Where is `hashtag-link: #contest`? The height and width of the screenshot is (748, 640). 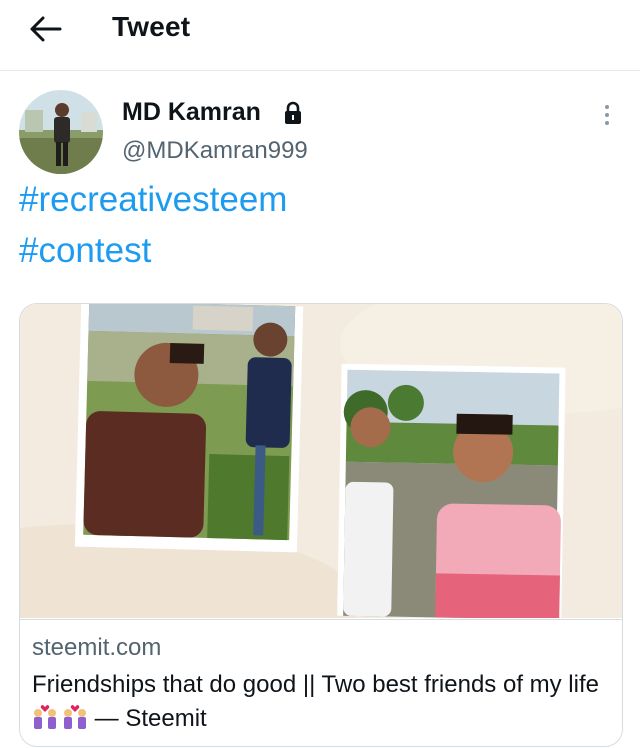 hashtag-link: #contest is located at coordinates (85, 251).